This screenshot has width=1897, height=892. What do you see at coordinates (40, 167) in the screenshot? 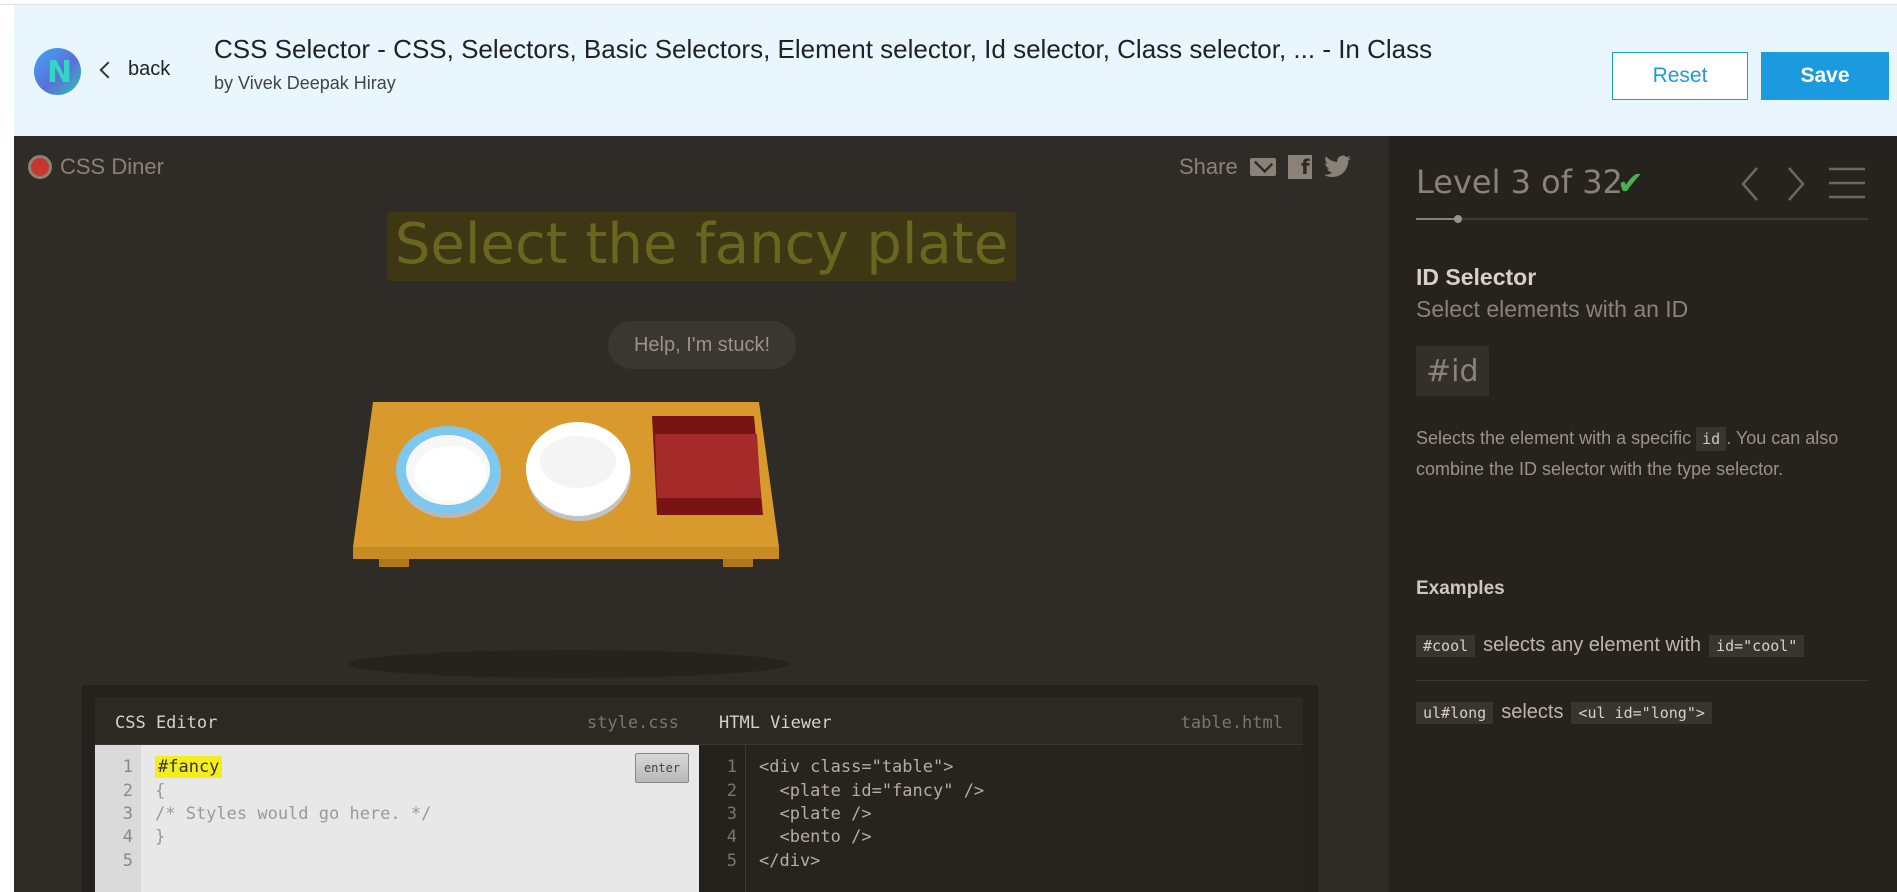
I see `diner-logo-icon` at bounding box center [40, 167].